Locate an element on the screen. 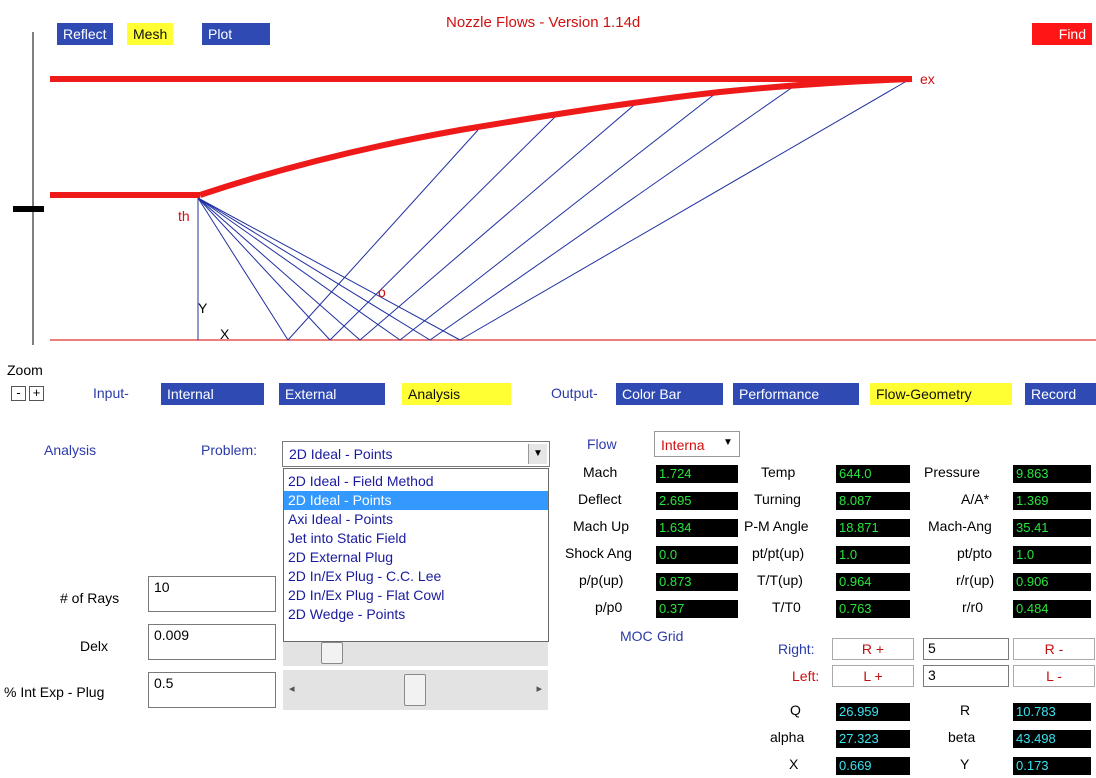  q-value: 26.959 is located at coordinates (873, 712).